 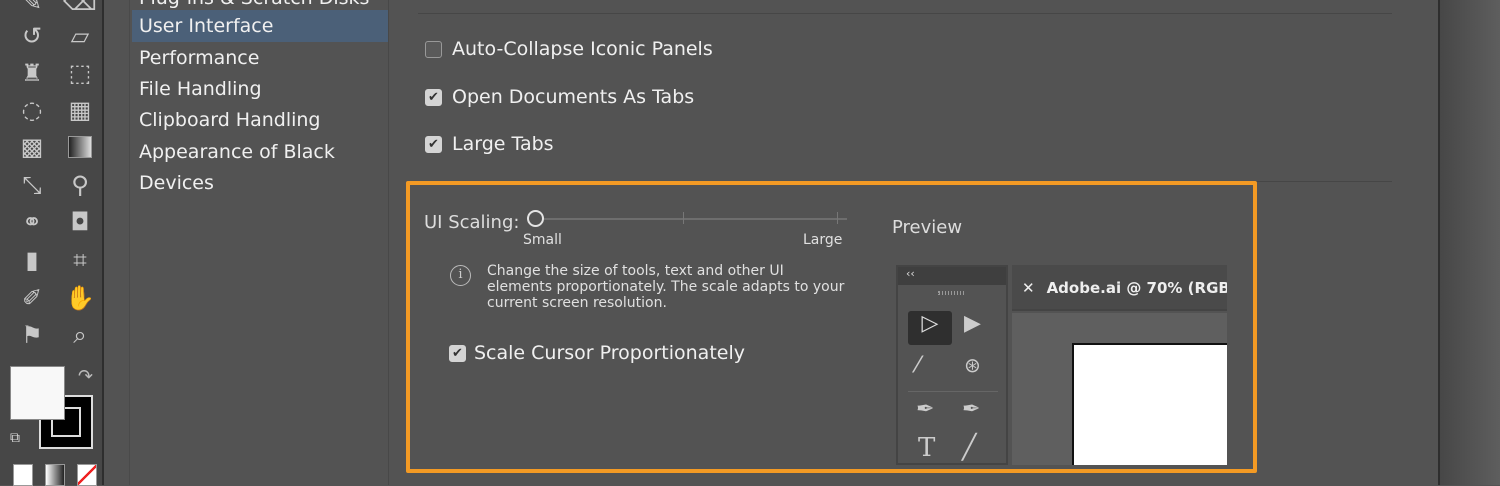 I want to click on symbol-sprayer-tool-icon: ◘, so click(x=80, y=222).